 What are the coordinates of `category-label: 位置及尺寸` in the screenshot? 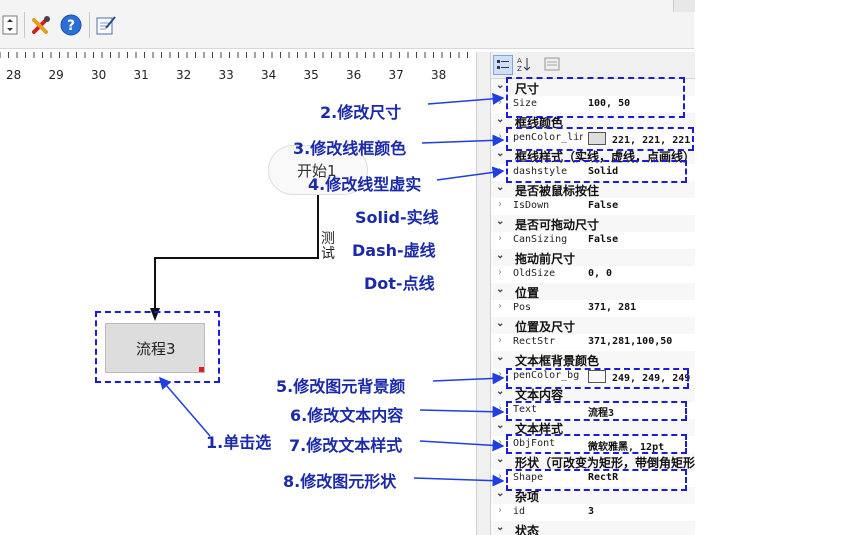 It's located at (545, 327).